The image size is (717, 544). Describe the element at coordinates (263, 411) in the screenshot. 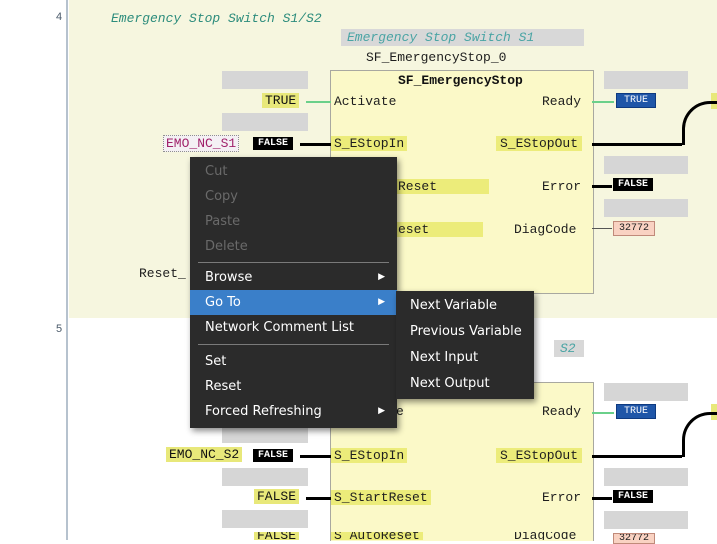

I see `menu-item-forced-refreshing-label: Forced Refreshing` at that location.